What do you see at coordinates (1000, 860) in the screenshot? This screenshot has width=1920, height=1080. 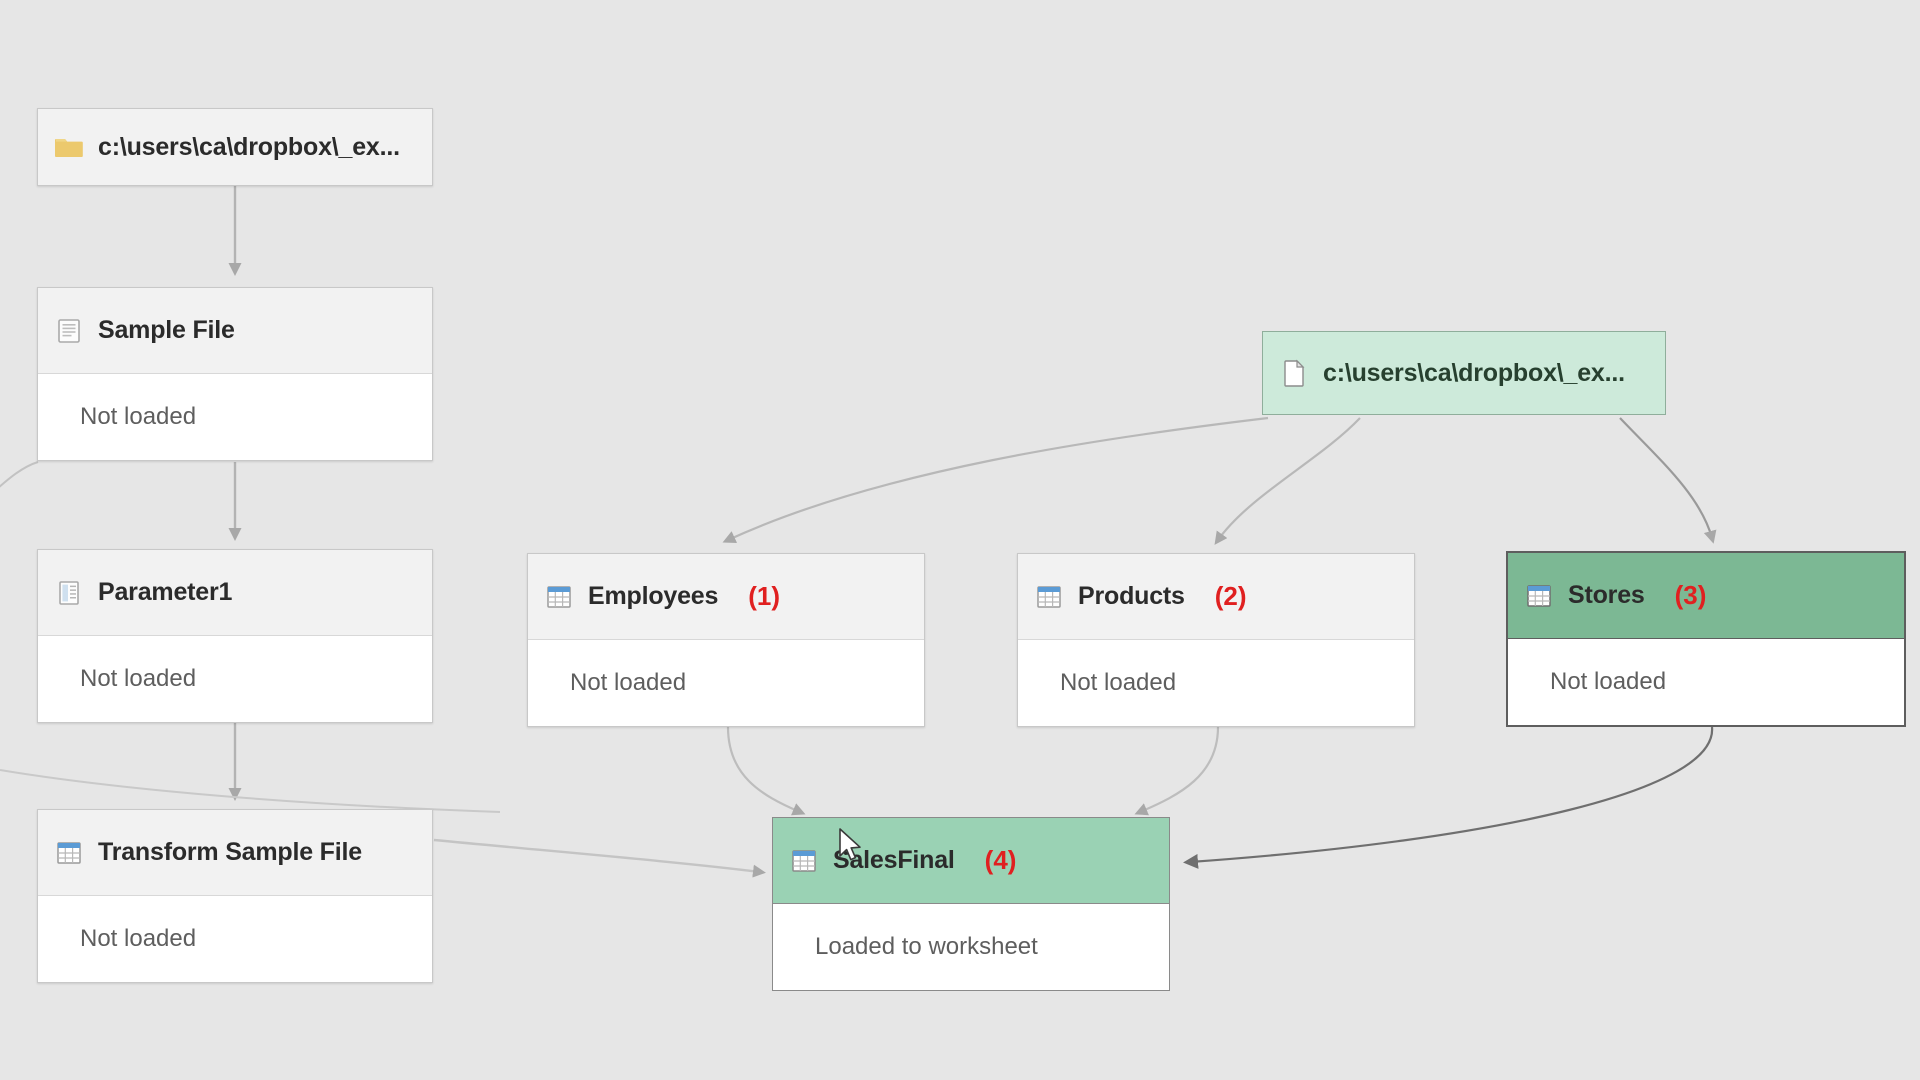 I see `node-marker: (4)` at bounding box center [1000, 860].